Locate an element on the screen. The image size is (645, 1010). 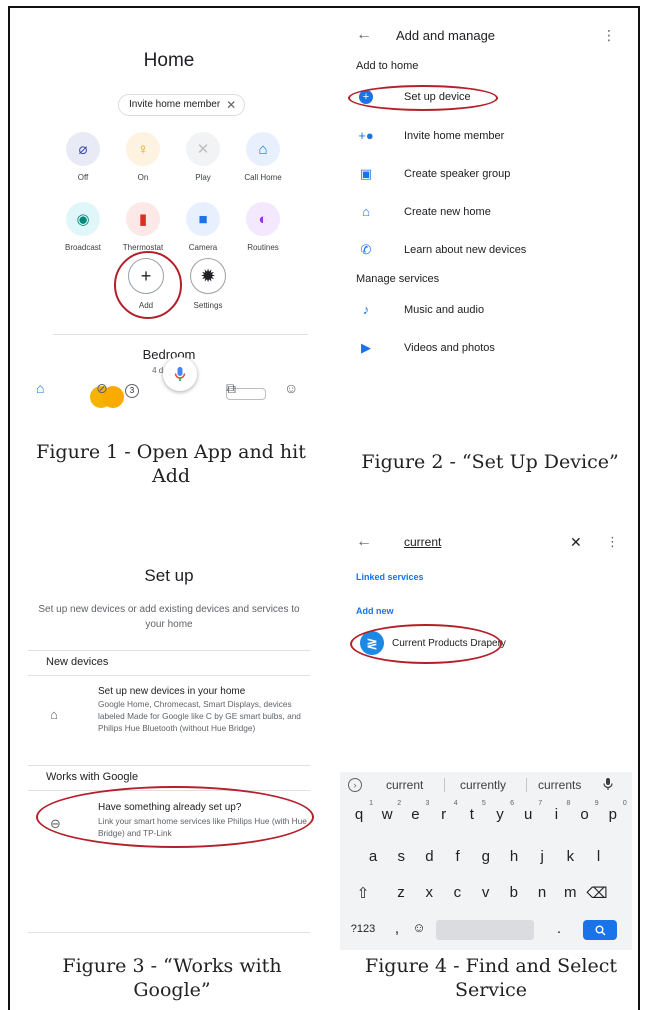
home-title: Home is located at coordinates (169, 60).